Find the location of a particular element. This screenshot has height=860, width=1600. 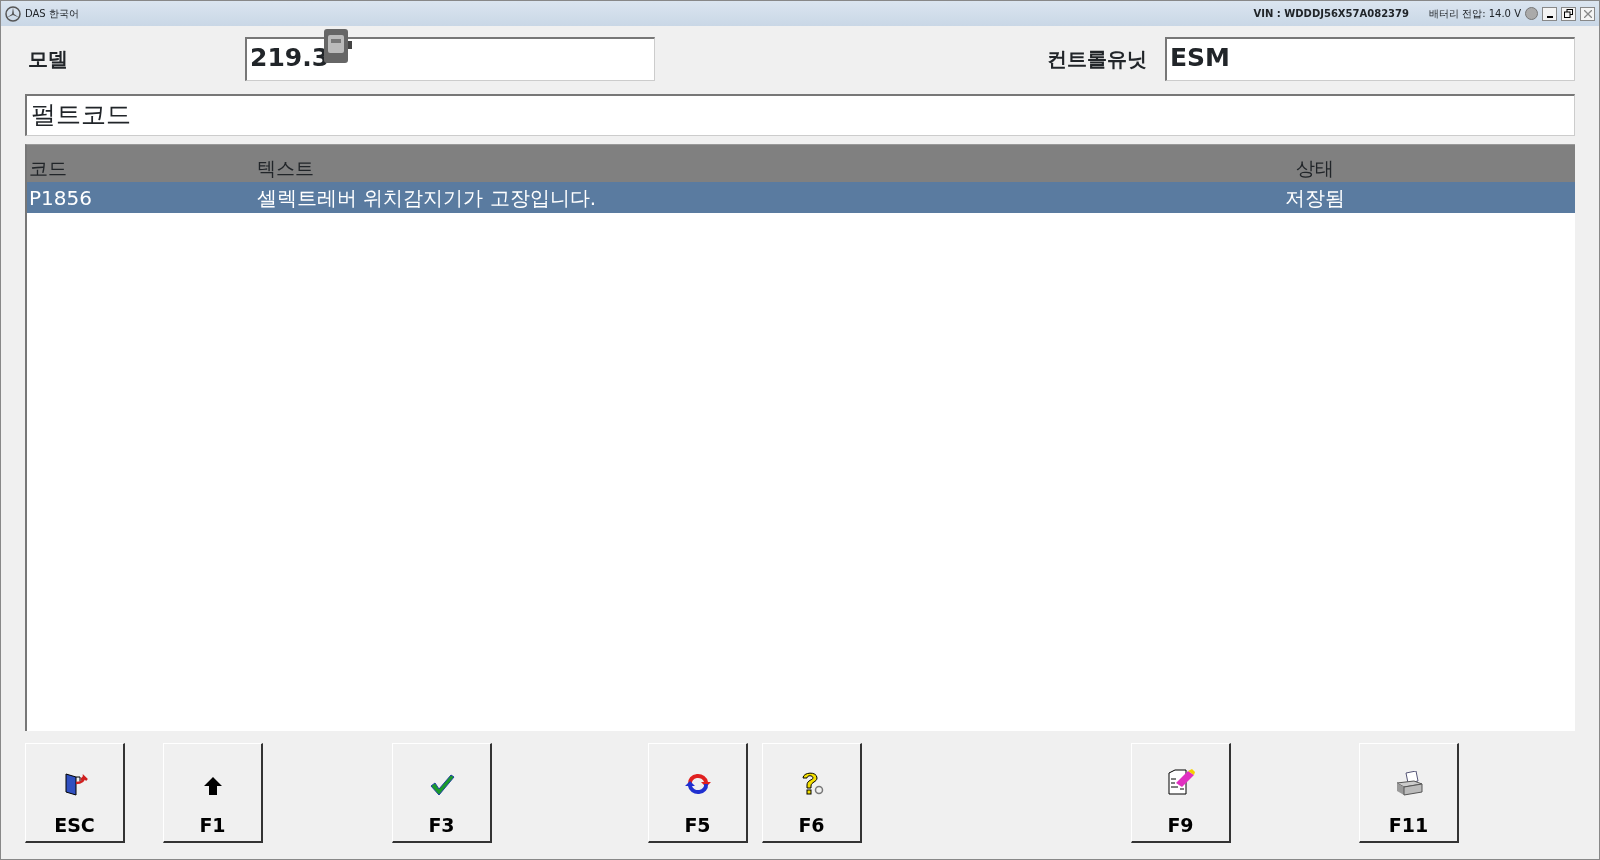

function-key-button: F6 is located at coordinates (812, 793).